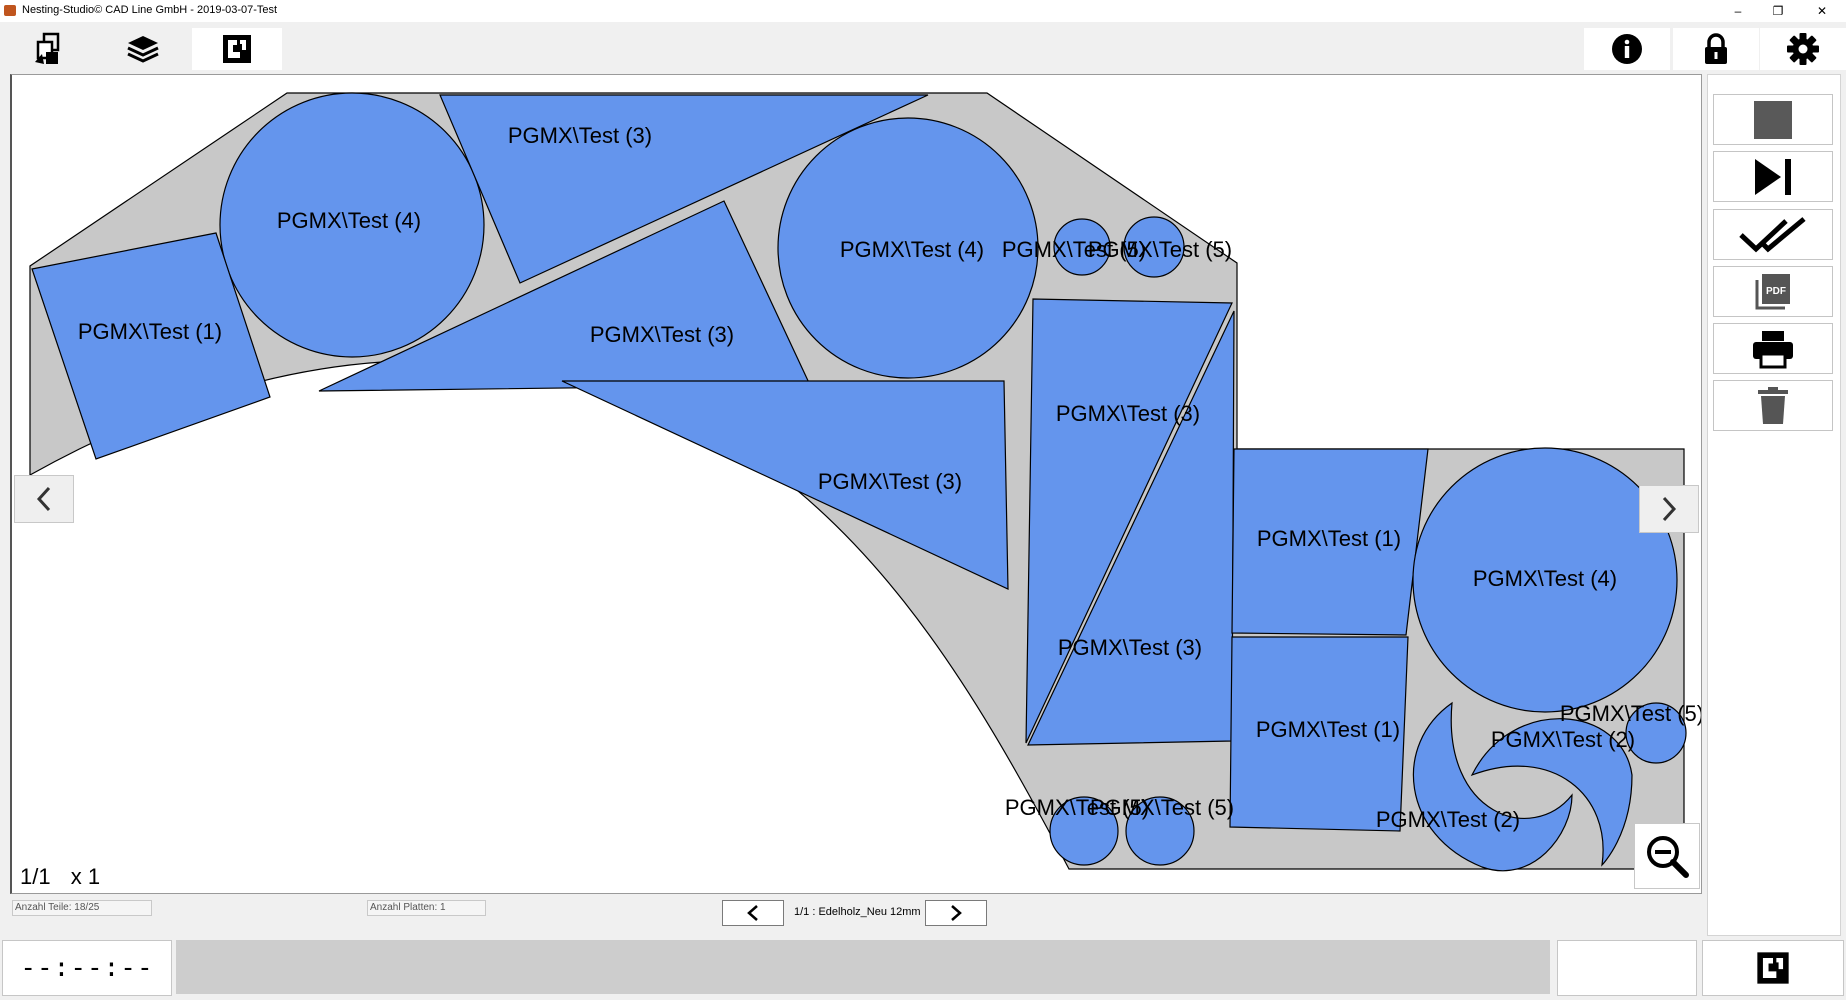 The image size is (1846, 1000). I want to click on lock-button, so click(1716, 49).